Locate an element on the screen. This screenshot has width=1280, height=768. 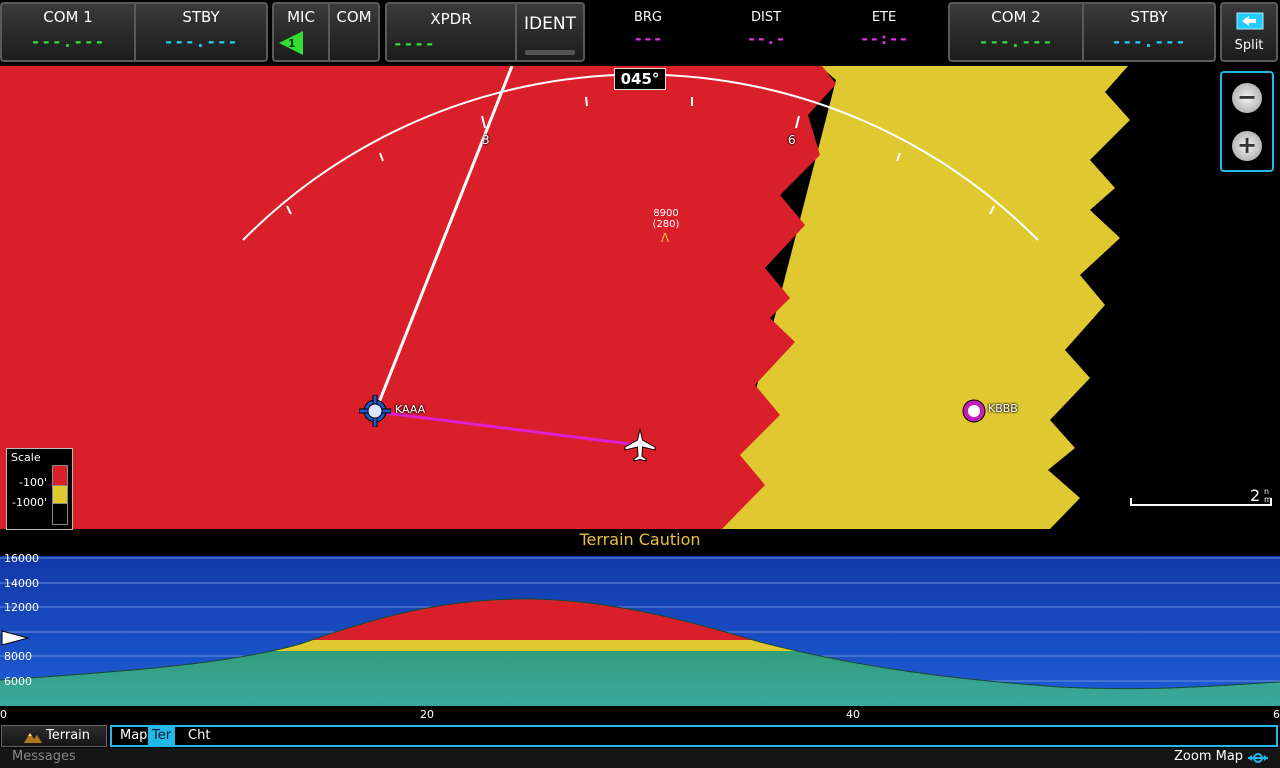
map-zoom-control: − + is located at coordinates (1247, 121).